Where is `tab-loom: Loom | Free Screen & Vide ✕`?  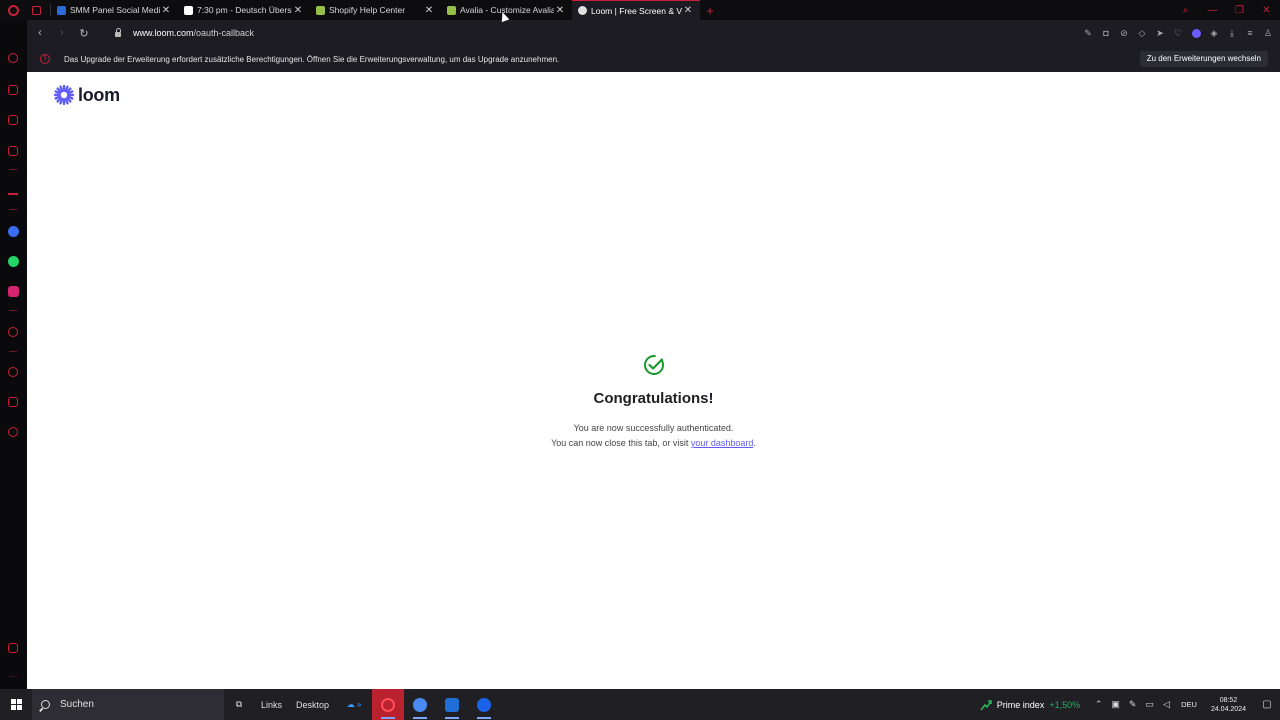
tab-loom: Loom | Free Screen & Vide ✕ is located at coordinates (636, 10).